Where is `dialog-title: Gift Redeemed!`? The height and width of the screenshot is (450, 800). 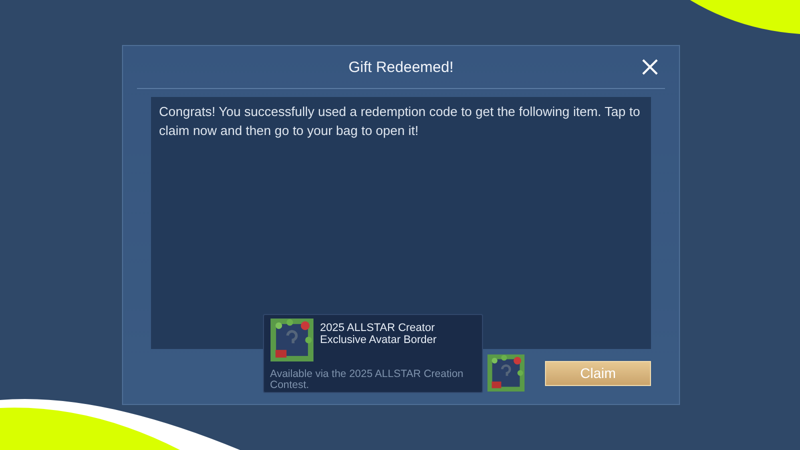 dialog-title: Gift Redeemed! is located at coordinates (401, 67).